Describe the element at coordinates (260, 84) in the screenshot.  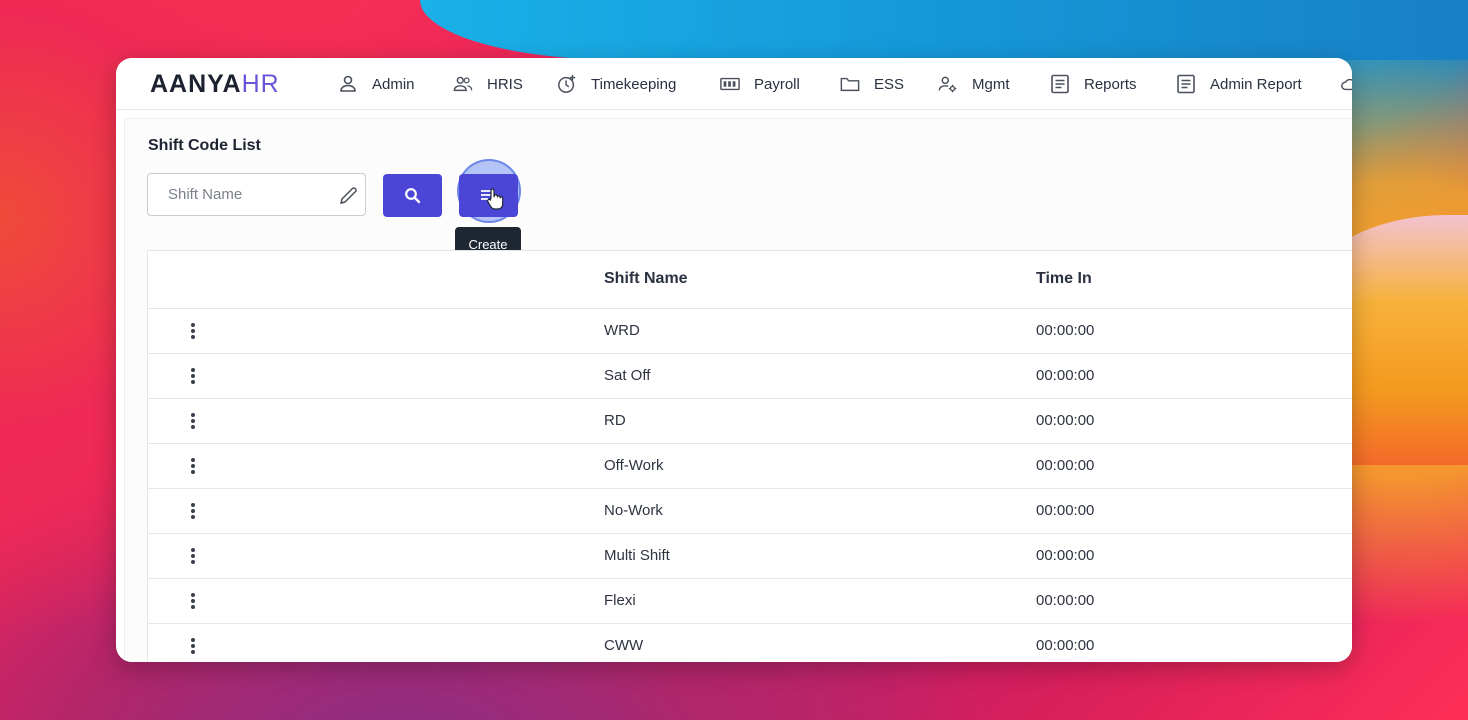
I see `logo-suffix: HR` at that location.